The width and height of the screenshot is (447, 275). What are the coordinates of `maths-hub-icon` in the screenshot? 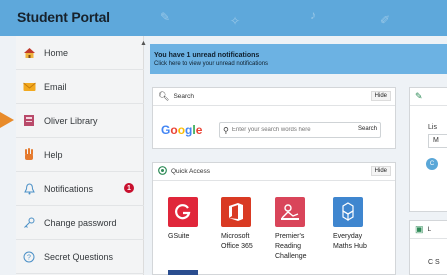 It's located at (348, 212).